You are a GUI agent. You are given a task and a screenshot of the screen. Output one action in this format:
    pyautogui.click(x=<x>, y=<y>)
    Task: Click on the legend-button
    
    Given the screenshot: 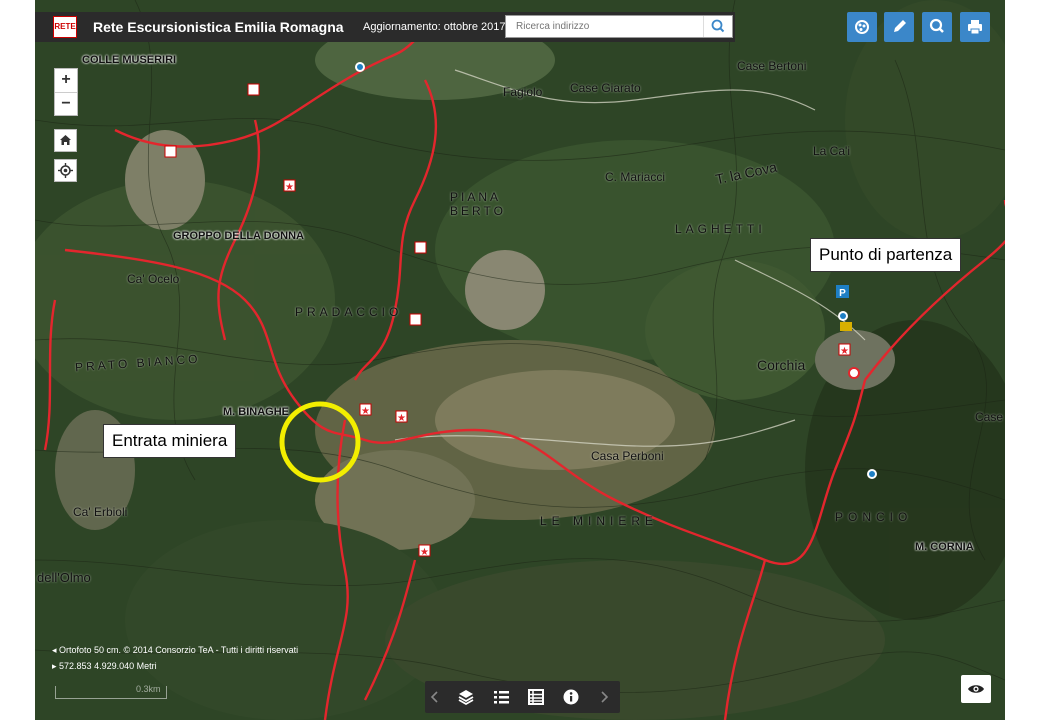 What is the action you would take?
    pyautogui.click(x=501, y=697)
    